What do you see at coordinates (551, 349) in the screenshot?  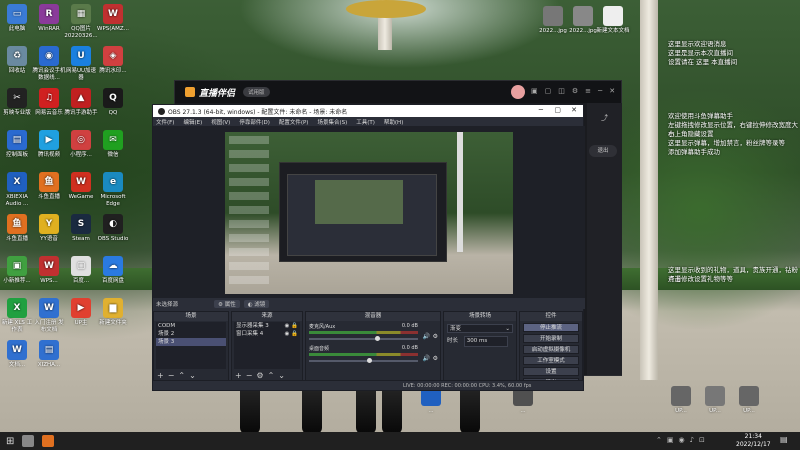 I see `control-button: 启动虚拟摄像机` at bounding box center [551, 349].